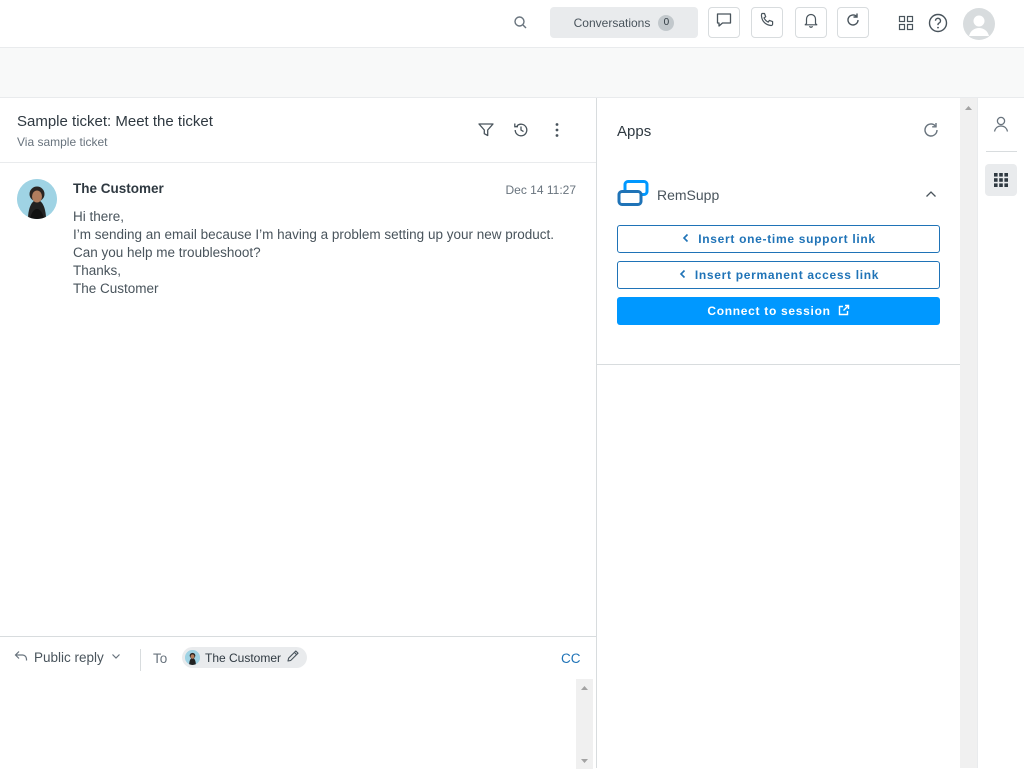  What do you see at coordinates (787, 239) in the screenshot?
I see `button-label: Insert one-time support link` at bounding box center [787, 239].